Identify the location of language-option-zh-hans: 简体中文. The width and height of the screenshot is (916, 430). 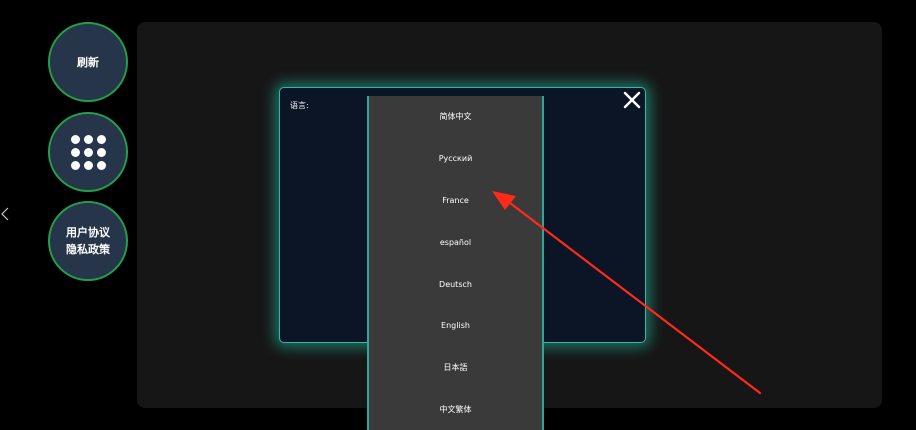
(455, 117).